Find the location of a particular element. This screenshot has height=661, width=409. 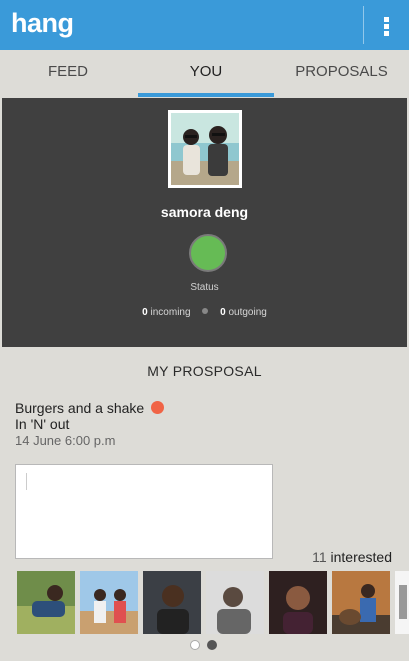

tab-proposals: PROPOSALS is located at coordinates (341, 74).